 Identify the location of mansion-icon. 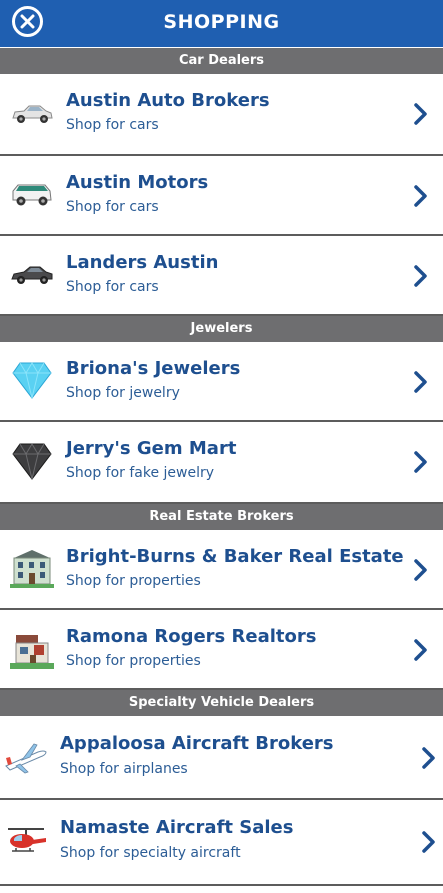
(32, 568).